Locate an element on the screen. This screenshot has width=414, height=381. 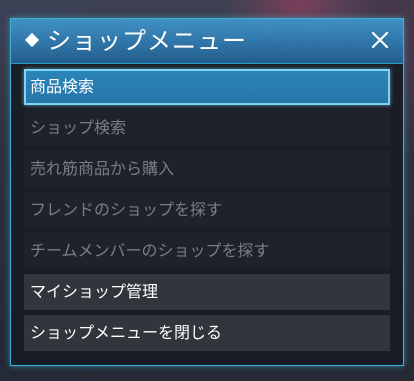
close-button is located at coordinates (380, 40).